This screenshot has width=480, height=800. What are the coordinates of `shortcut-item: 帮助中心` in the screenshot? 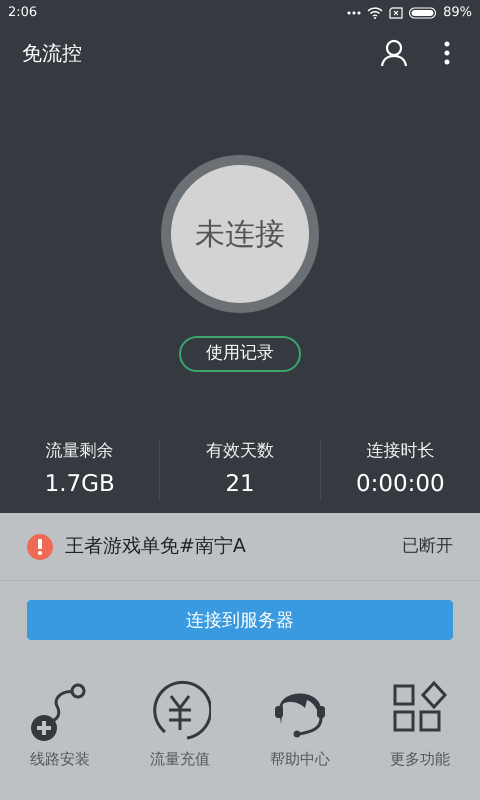 It's located at (300, 725).